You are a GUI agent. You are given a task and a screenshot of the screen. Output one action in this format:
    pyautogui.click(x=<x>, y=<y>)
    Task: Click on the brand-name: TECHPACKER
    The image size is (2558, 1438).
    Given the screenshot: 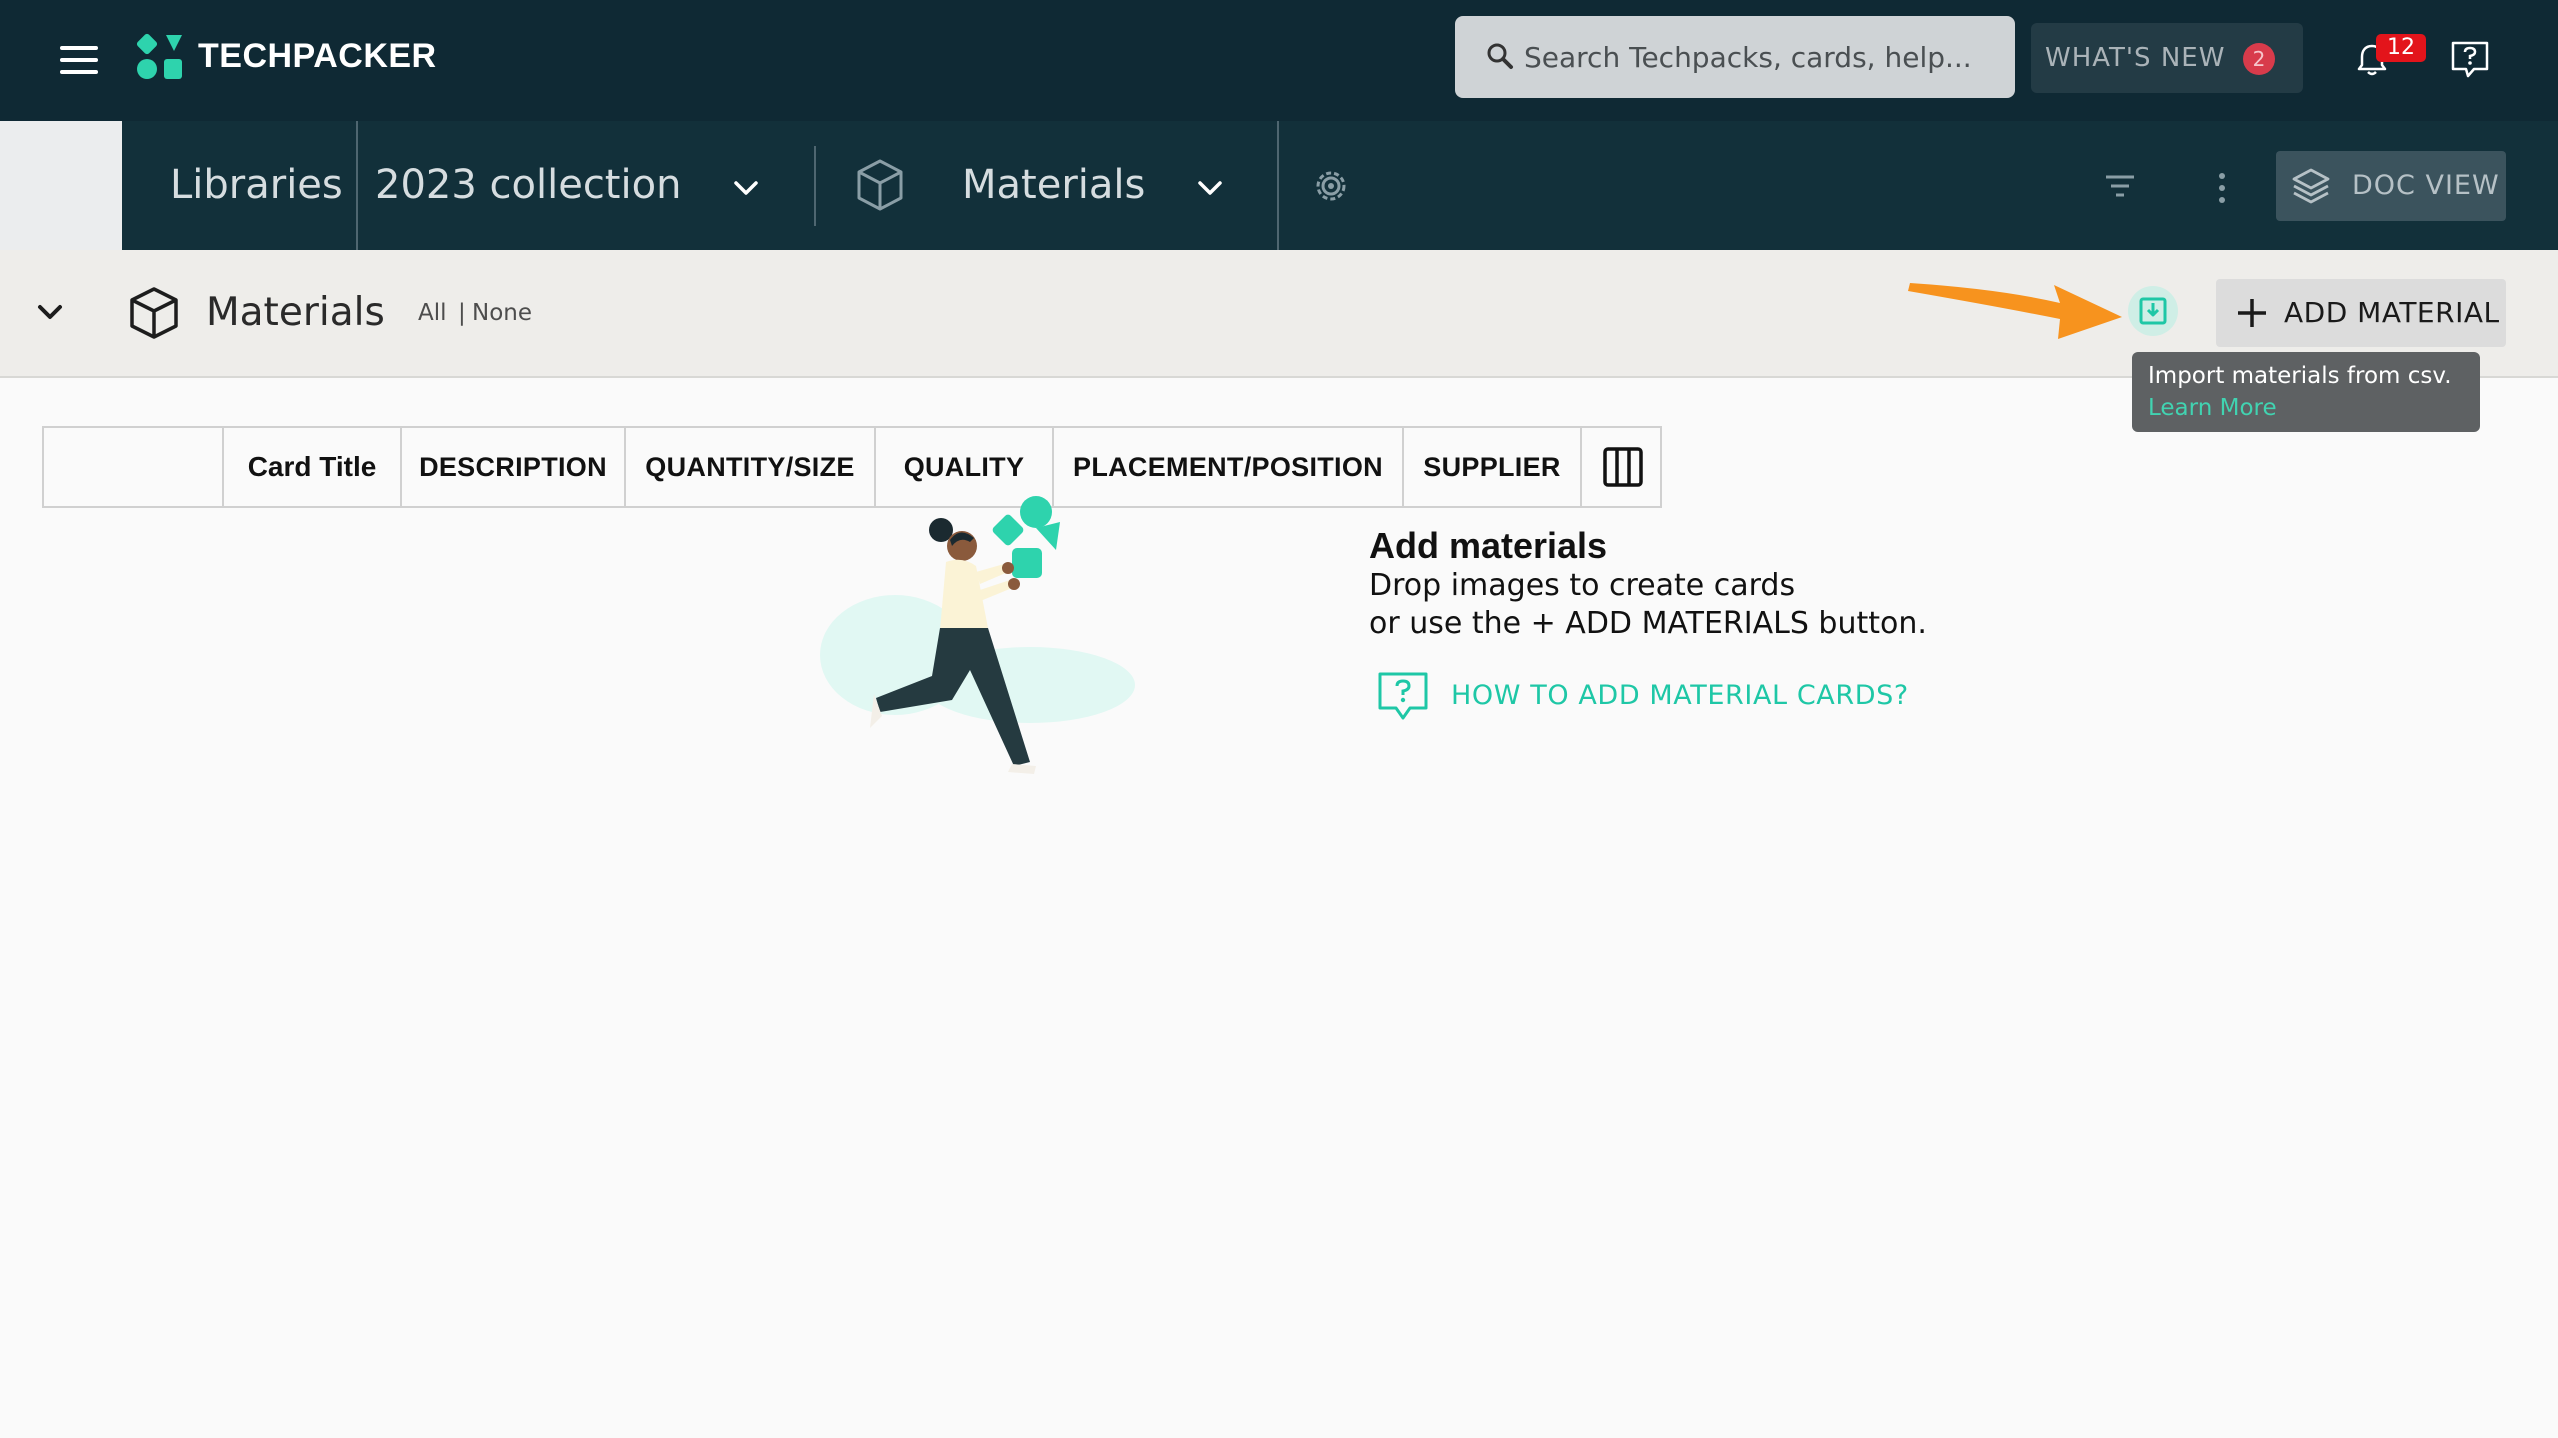 What is the action you would take?
    pyautogui.click(x=317, y=56)
    